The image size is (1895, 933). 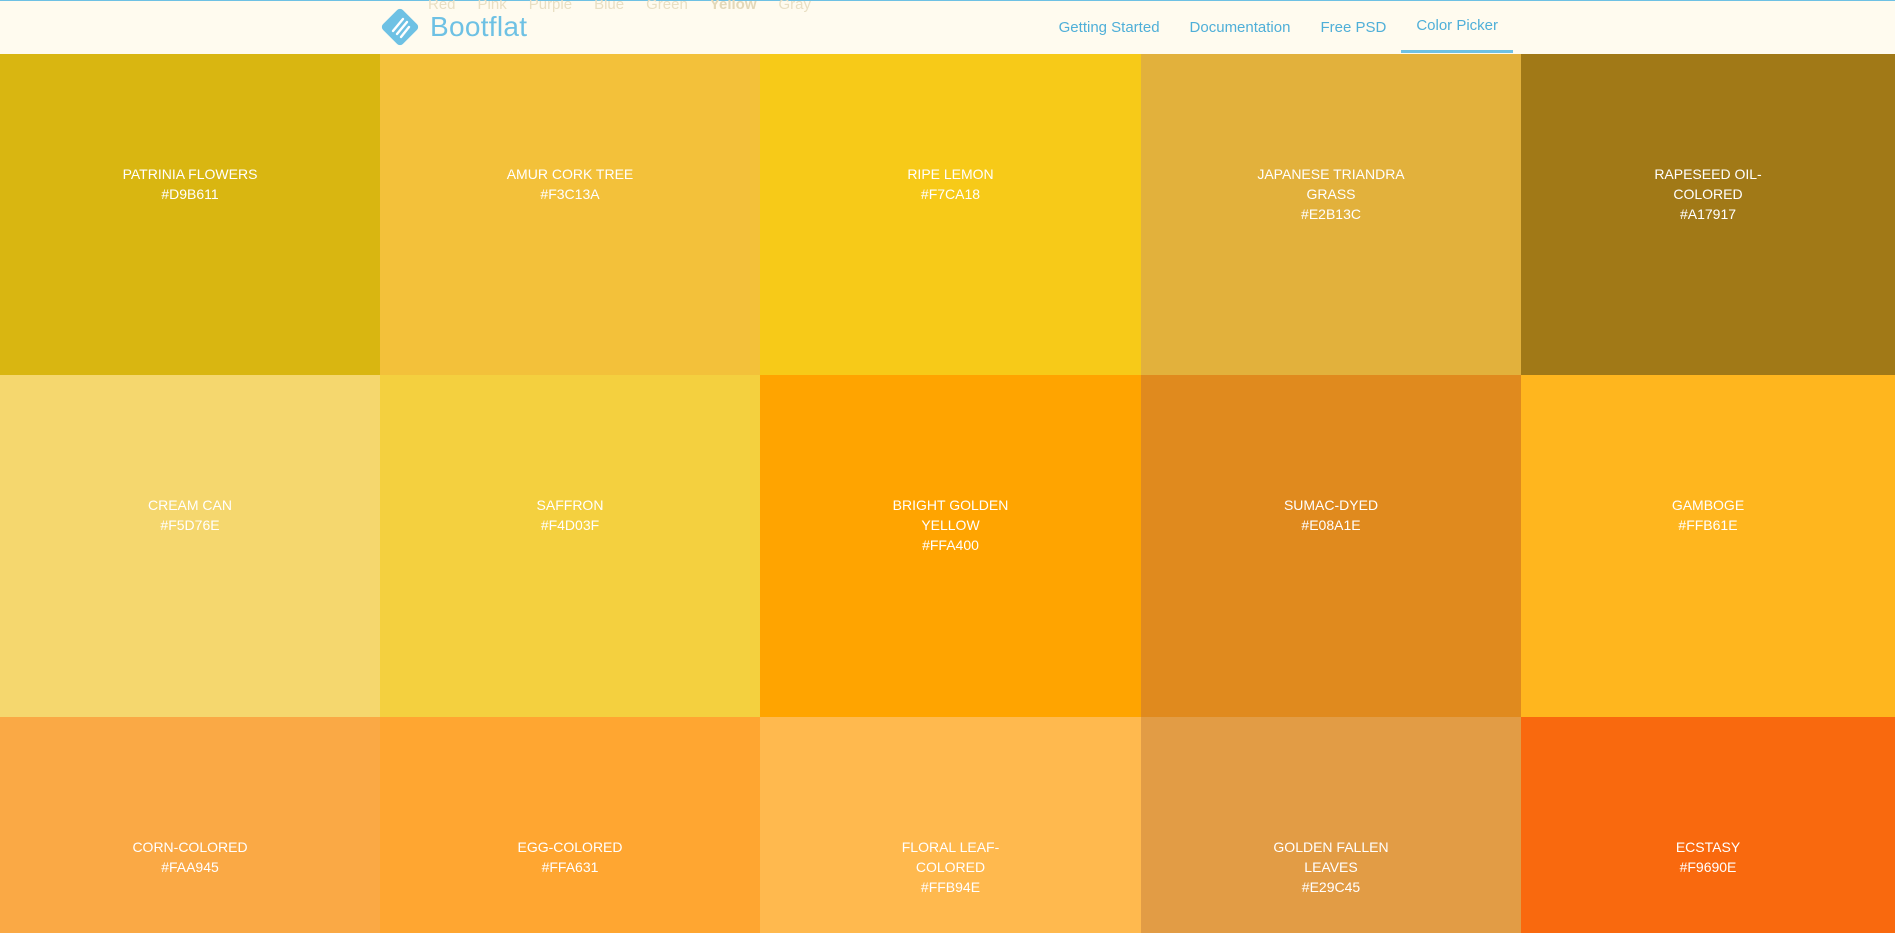 What do you see at coordinates (570, 825) in the screenshot?
I see `color-swatch: EGG-COLORED #FFA631` at bounding box center [570, 825].